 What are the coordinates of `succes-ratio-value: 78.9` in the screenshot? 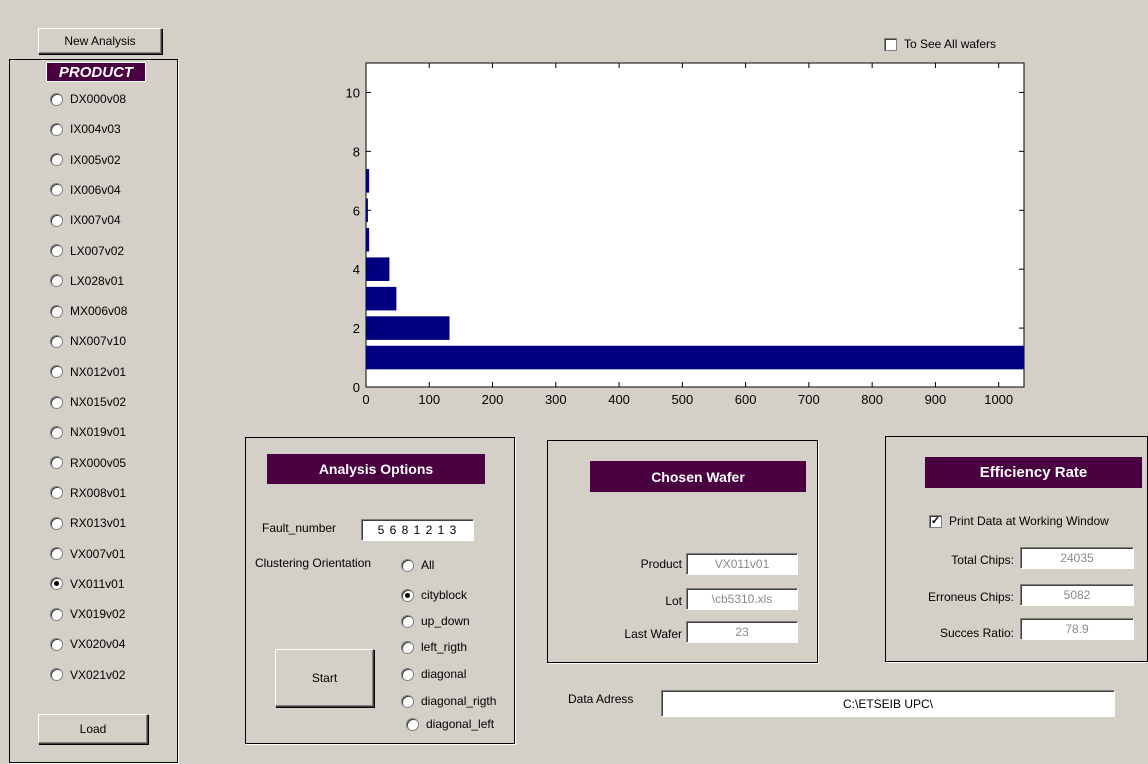 It's located at (1077, 629).